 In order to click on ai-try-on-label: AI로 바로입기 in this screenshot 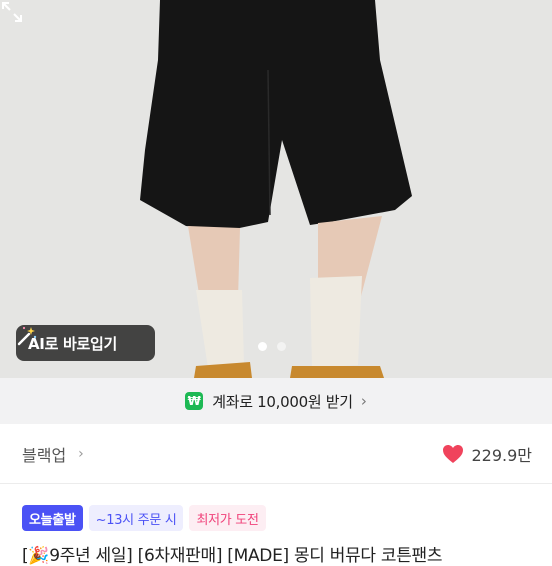, I will do `click(73, 343)`.